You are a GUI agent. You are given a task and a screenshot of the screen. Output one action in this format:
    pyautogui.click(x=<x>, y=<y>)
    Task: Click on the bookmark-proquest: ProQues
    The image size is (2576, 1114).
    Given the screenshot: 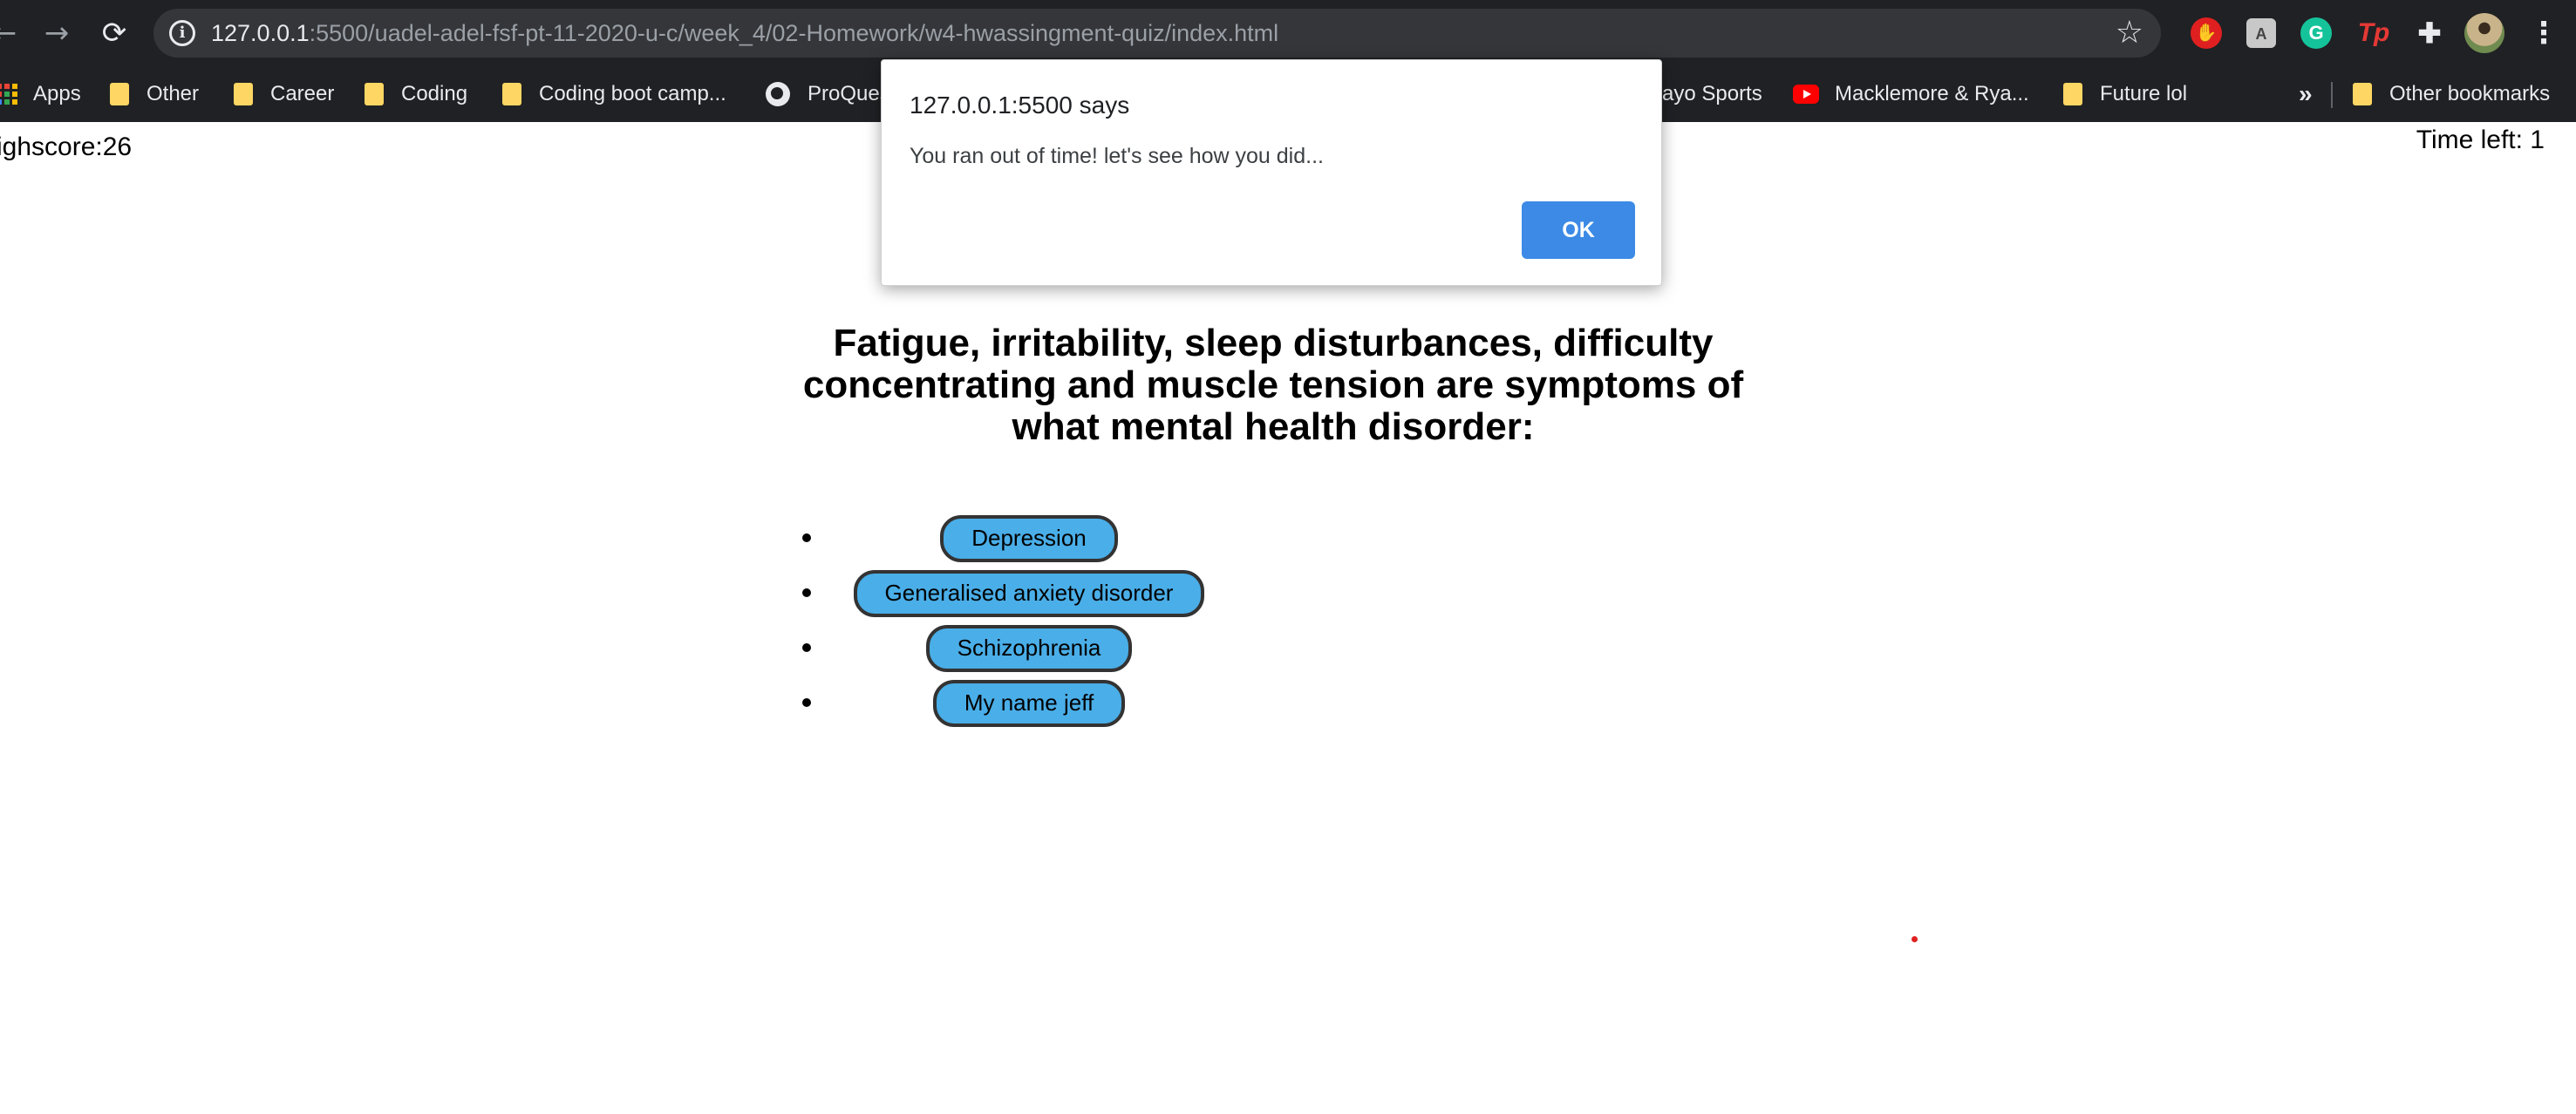 What is the action you would take?
    pyautogui.click(x=828, y=94)
    